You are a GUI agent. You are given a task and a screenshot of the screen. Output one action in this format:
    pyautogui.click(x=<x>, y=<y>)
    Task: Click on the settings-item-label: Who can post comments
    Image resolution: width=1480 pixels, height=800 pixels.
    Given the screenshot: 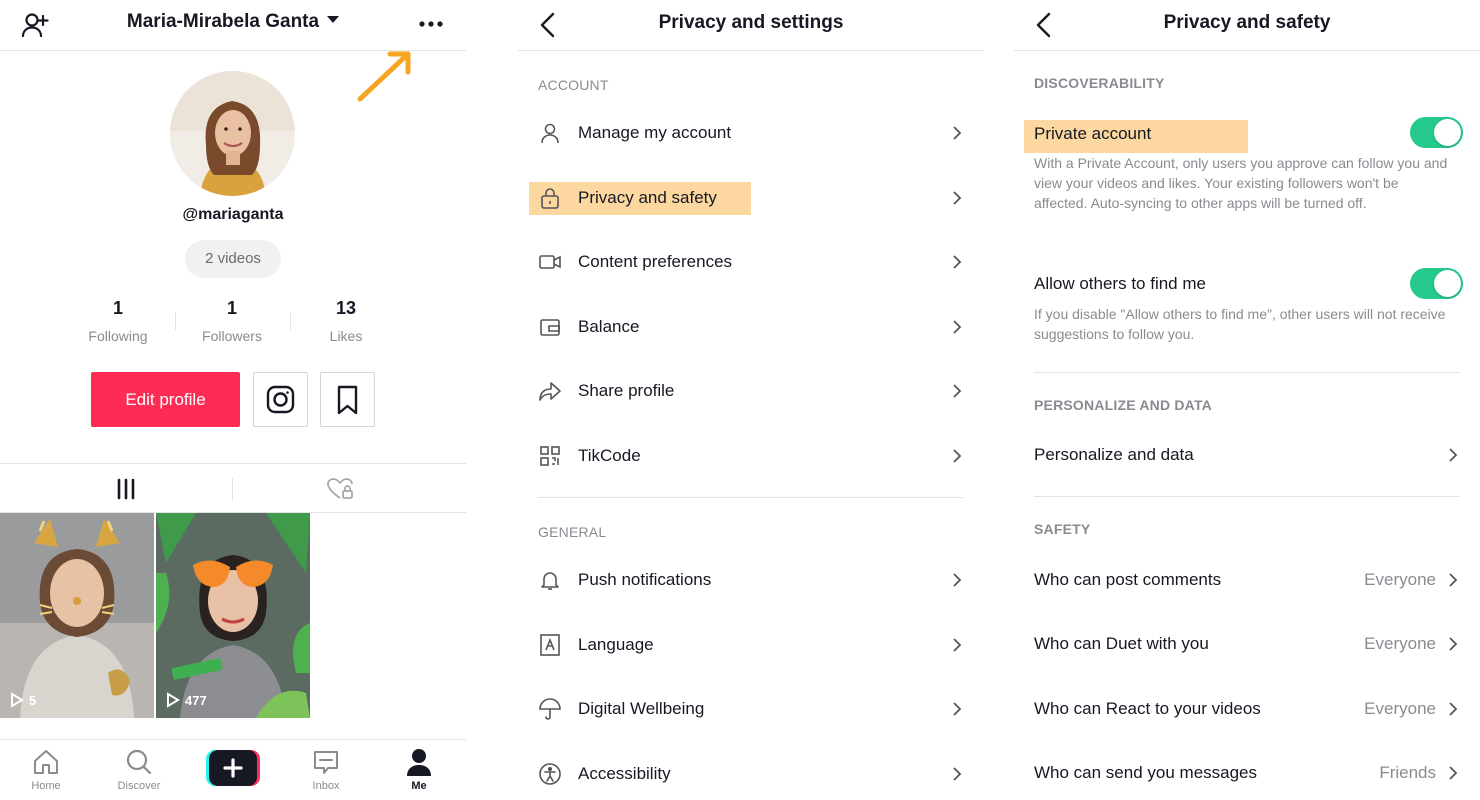 What is the action you would take?
    pyautogui.click(x=1128, y=579)
    